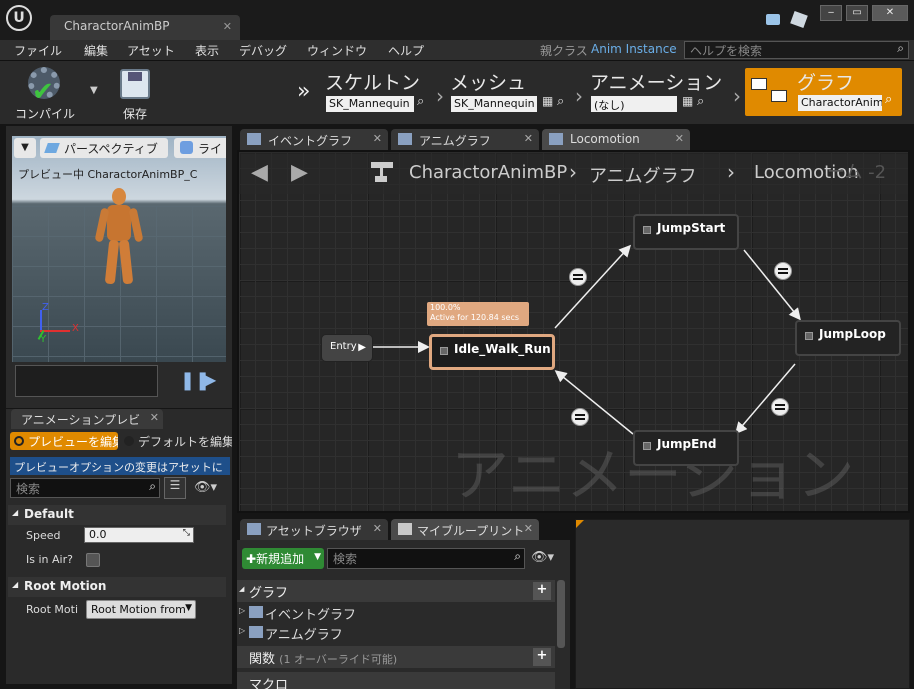  What do you see at coordinates (542, 591) in the screenshot?
I see `add-graph-button: +` at bounding box center [542, 591].